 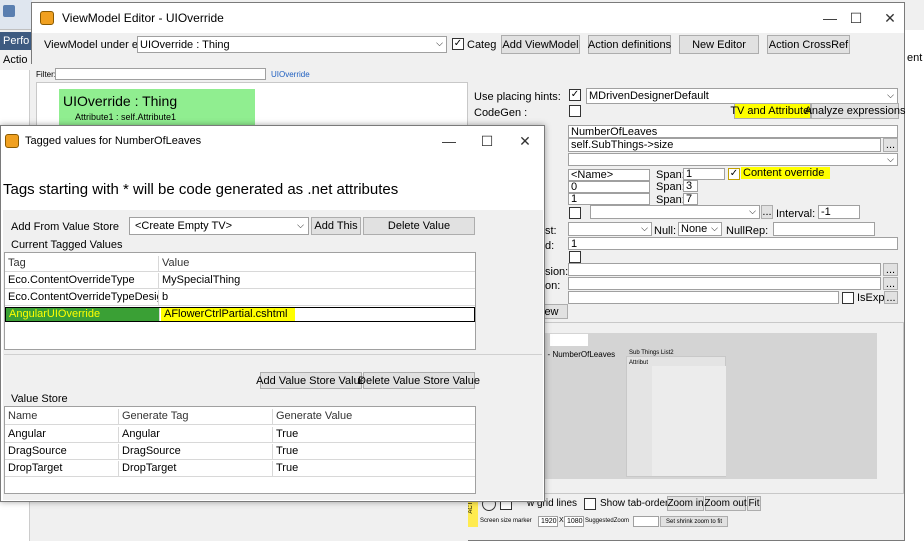 What do you see at coordinates (374, 417) in the screenshot?
I see `column-header-generate-value: Generate Value` at bounding box center [374, 417].